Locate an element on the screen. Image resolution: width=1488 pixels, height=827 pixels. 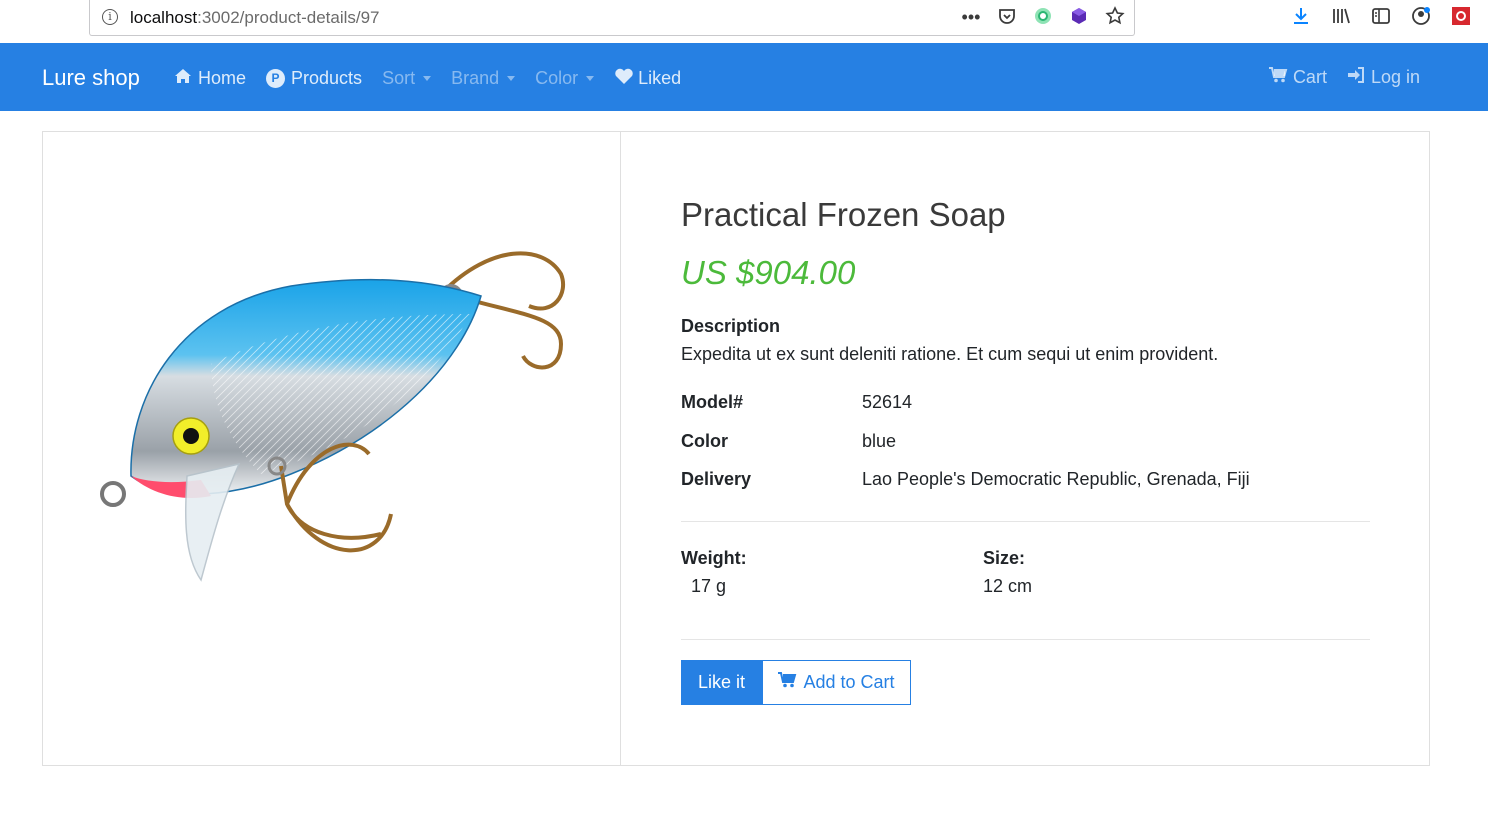
nav-home: Home is located at coordinates (210, 78).